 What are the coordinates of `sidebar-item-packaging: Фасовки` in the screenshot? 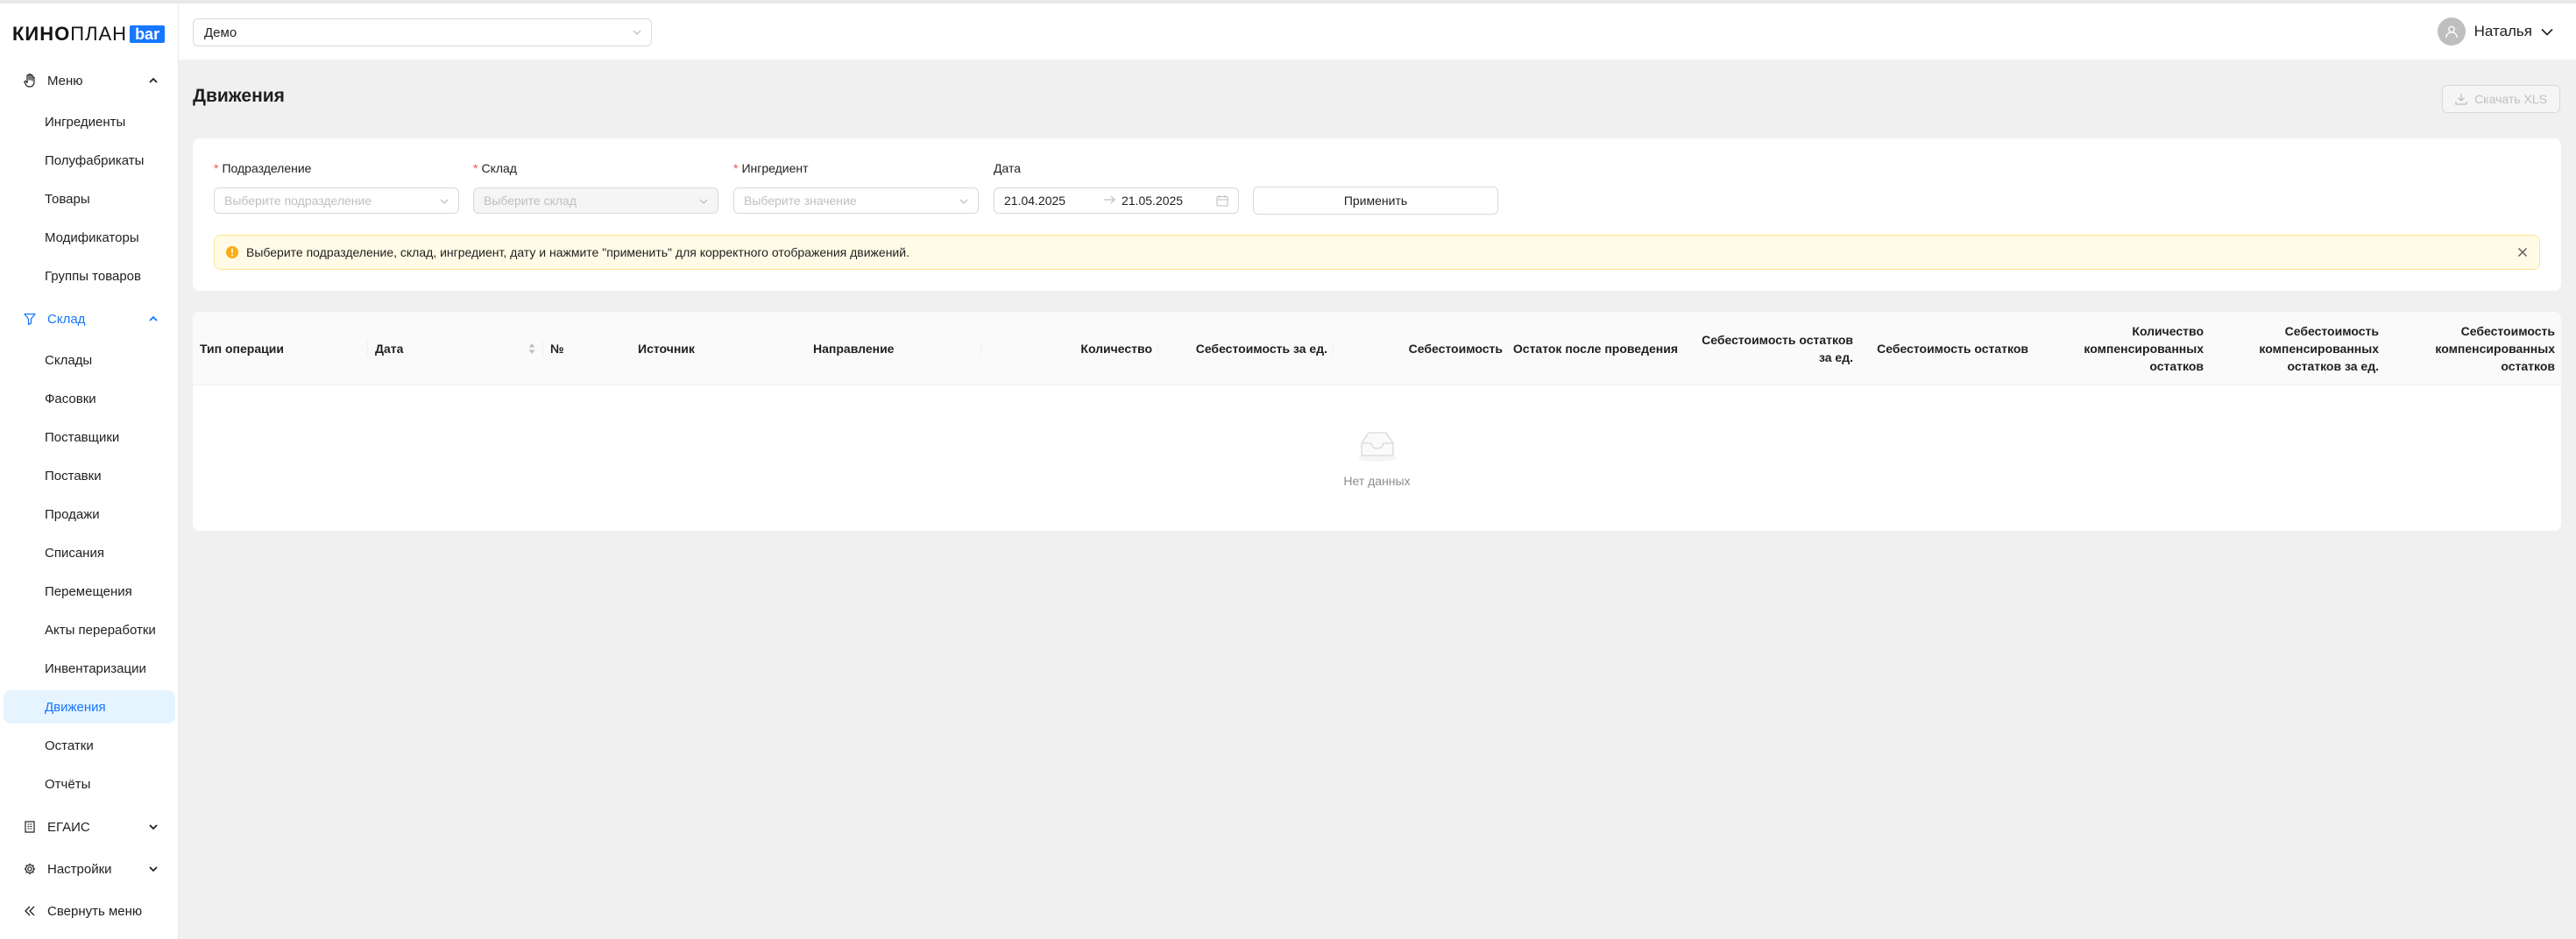 It's located at (89, 399).